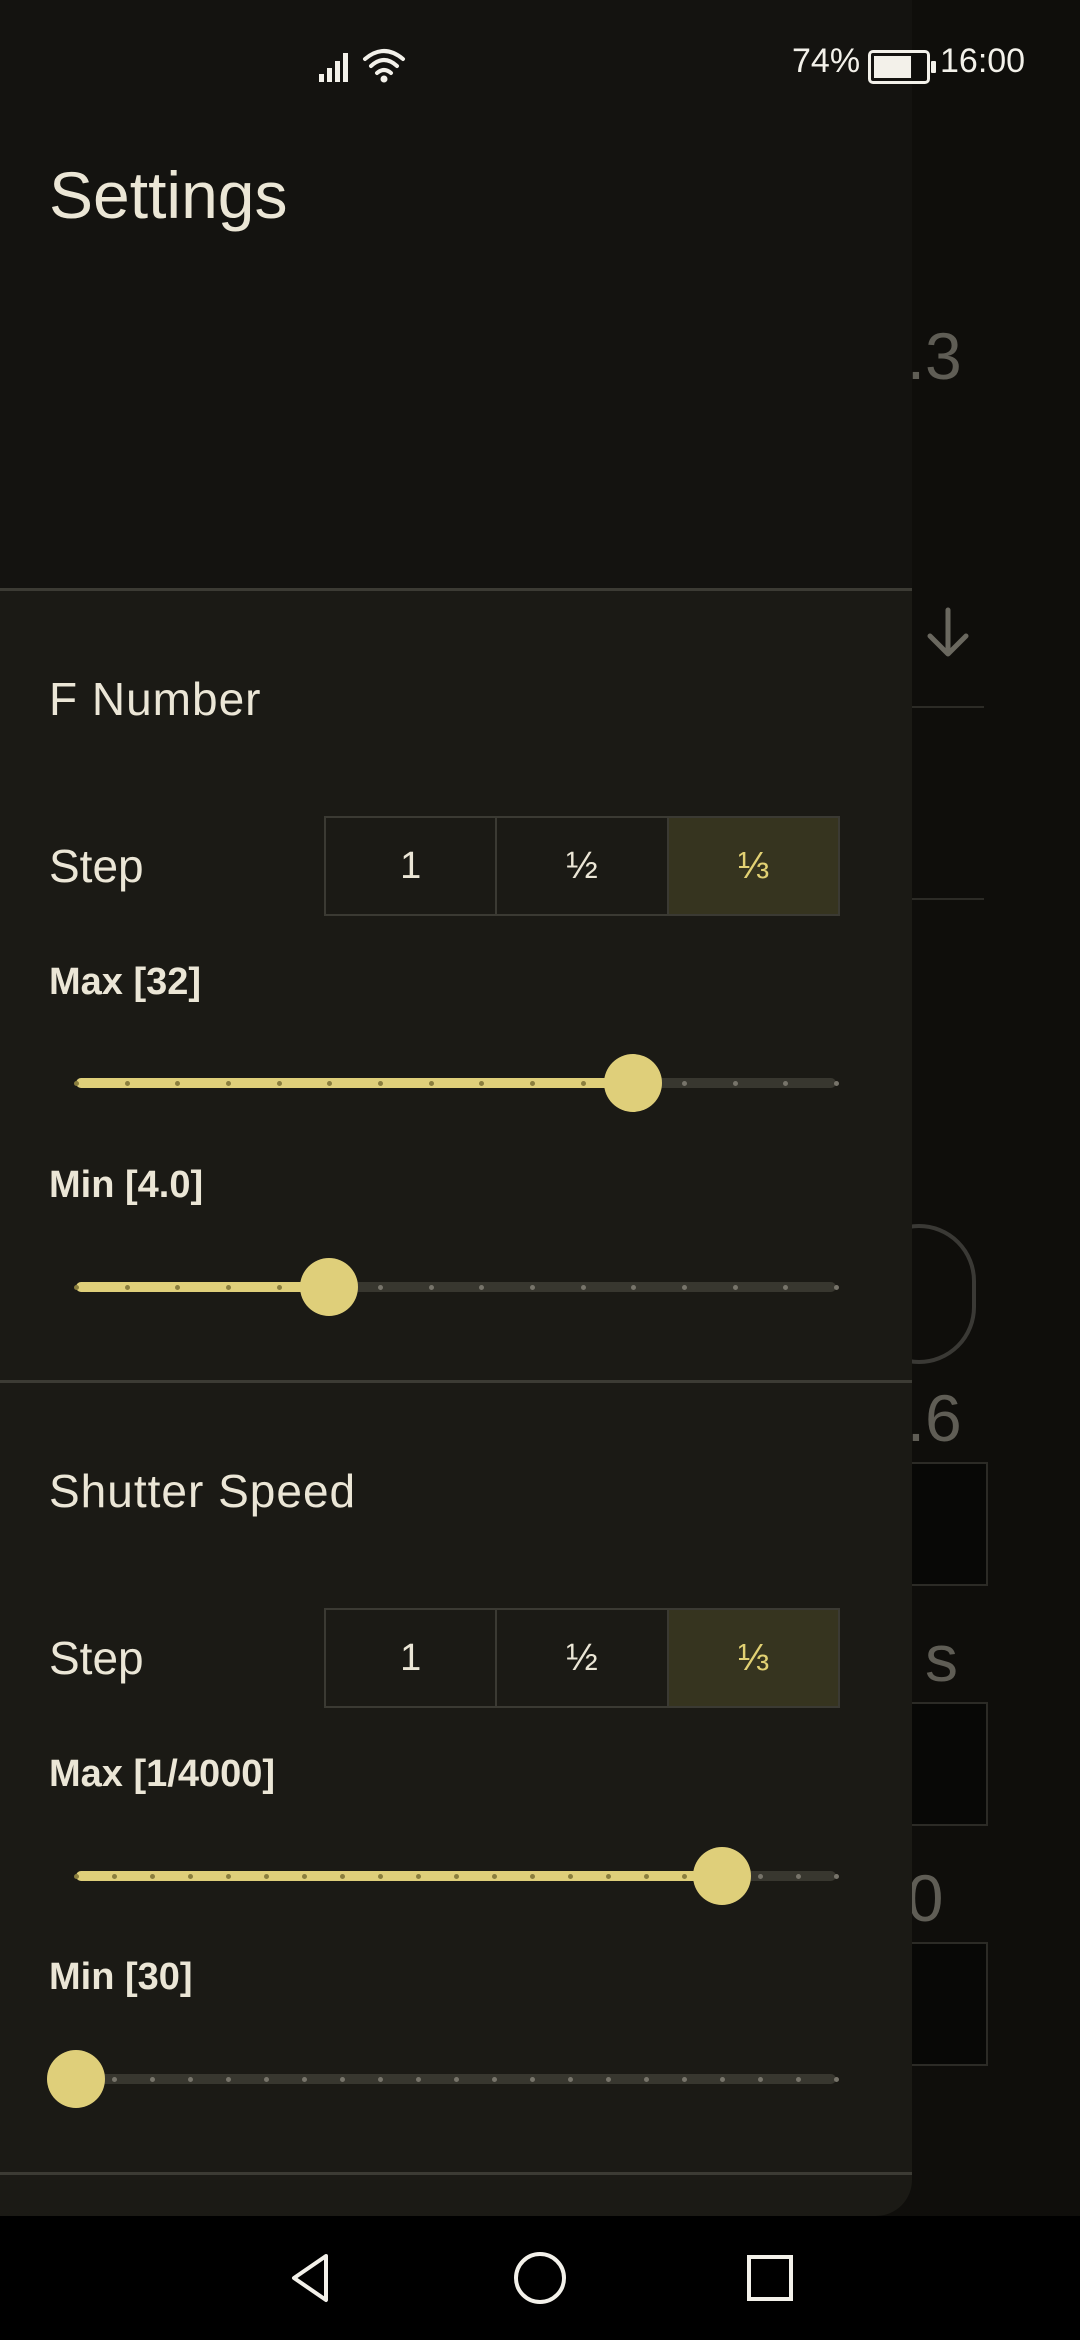 The image size is (1080, 2340). What do you see at coordinates (121, 1977) in the screenshot?
I see `shutter-speed-min-label: Min [30]` at bounding box center [121, 1977].